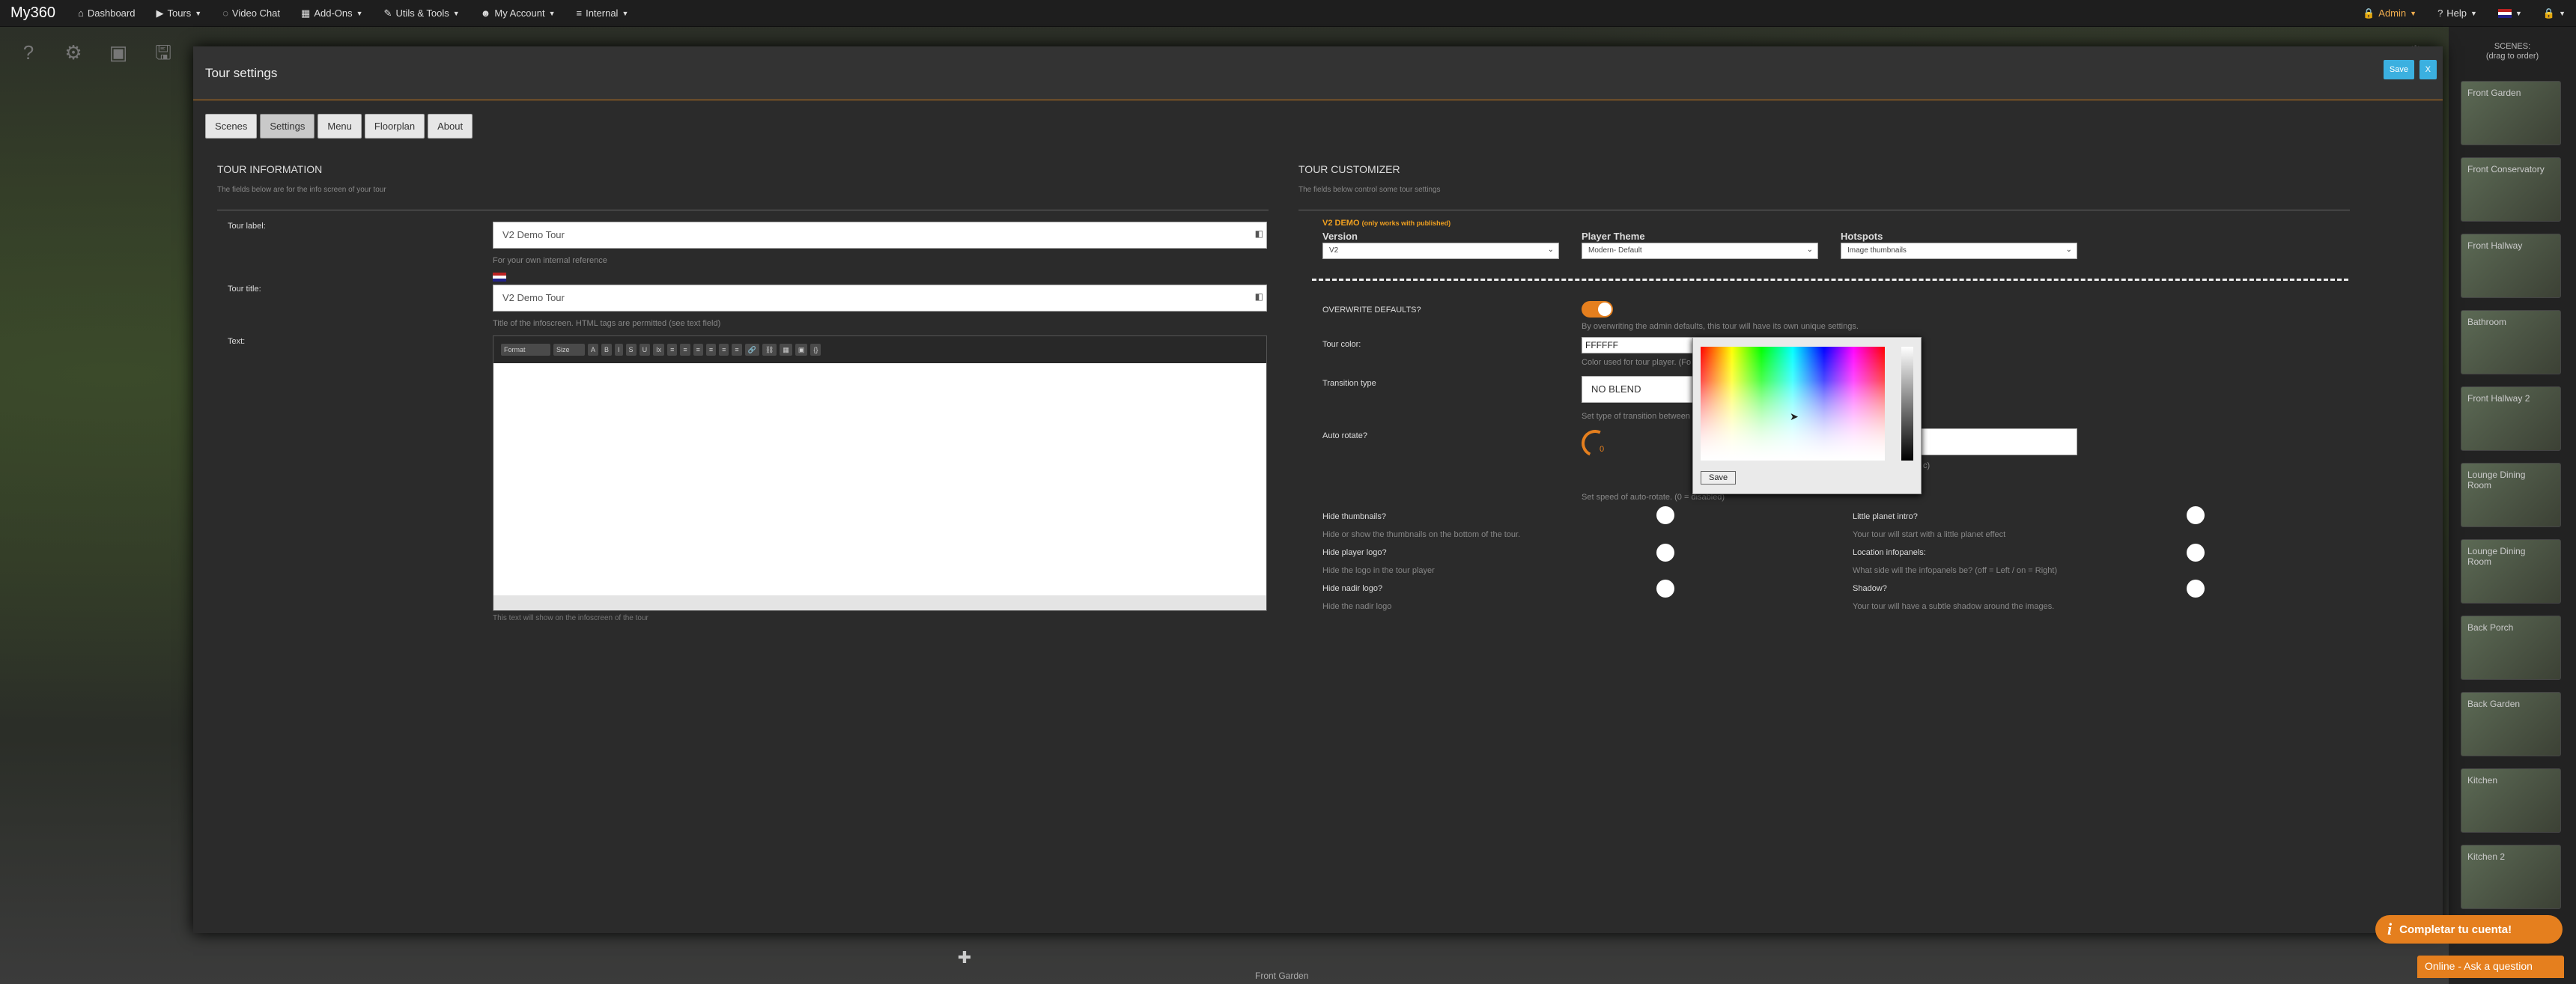 This screenshot has width=2576, height=984. Describe the element at coordinates (964, 959) in the screenshot. I see `add-icon: ✚` at that location.